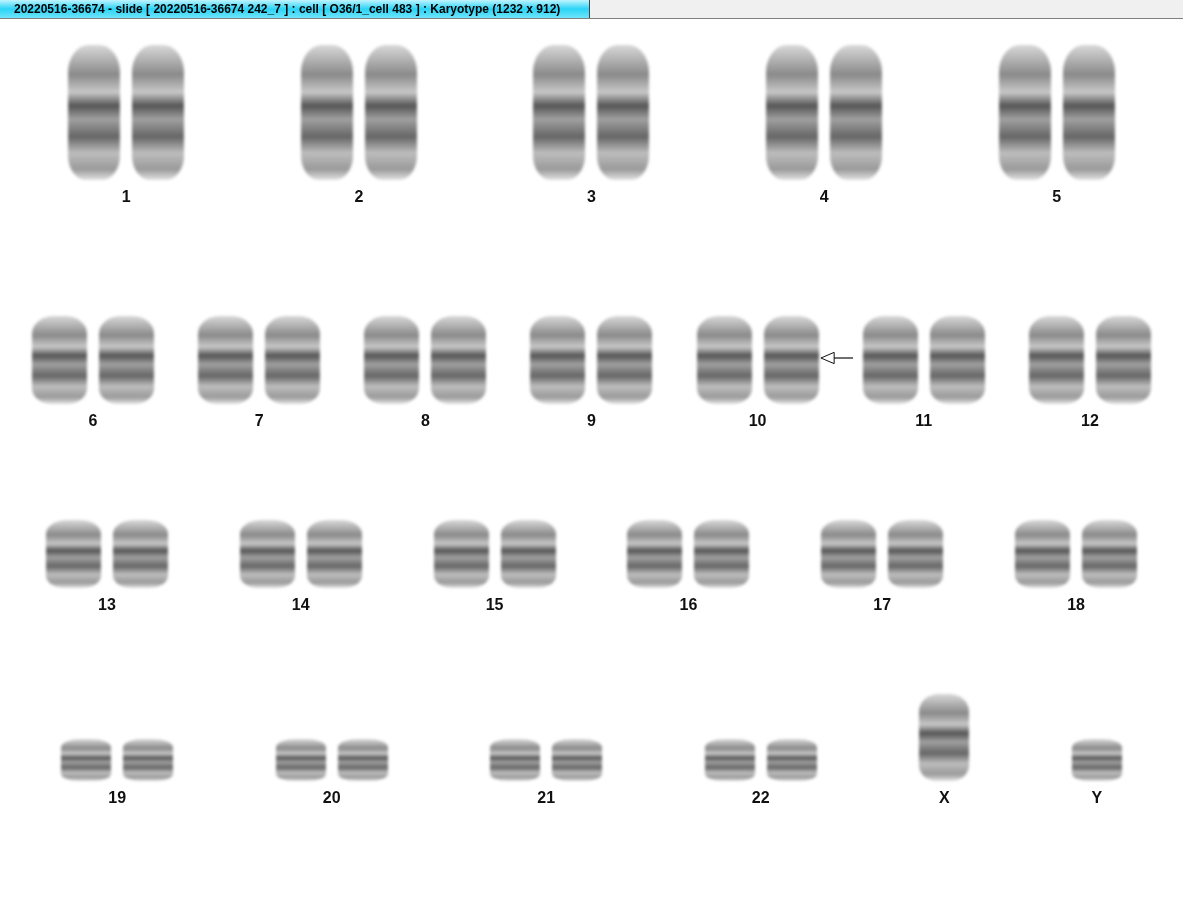 This screenshot has height=907, width=1183. I want to click on chromosome-label: 3, so click(591, 197).